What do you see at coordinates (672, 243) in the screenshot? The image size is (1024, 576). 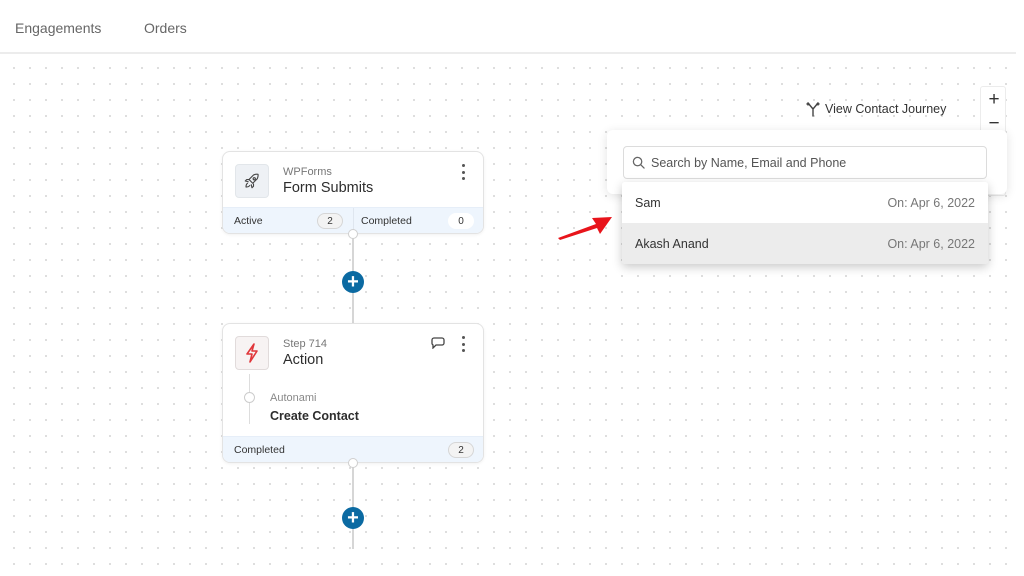 I see `result-name: Akash Anand` at bounding box center [672, 243].